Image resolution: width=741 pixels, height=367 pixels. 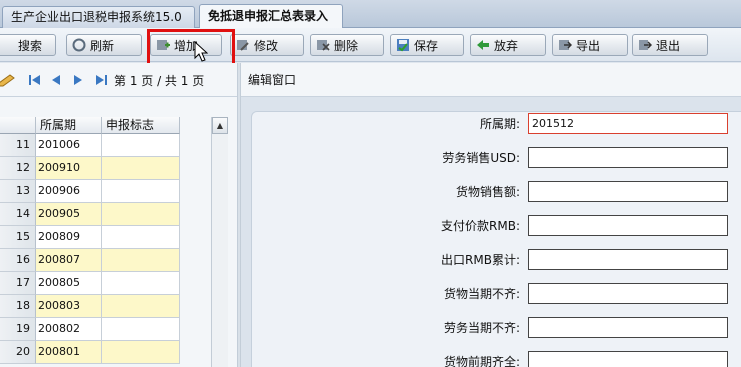 I want to click on table-row: 13 200906, so click(x=118, y=191).